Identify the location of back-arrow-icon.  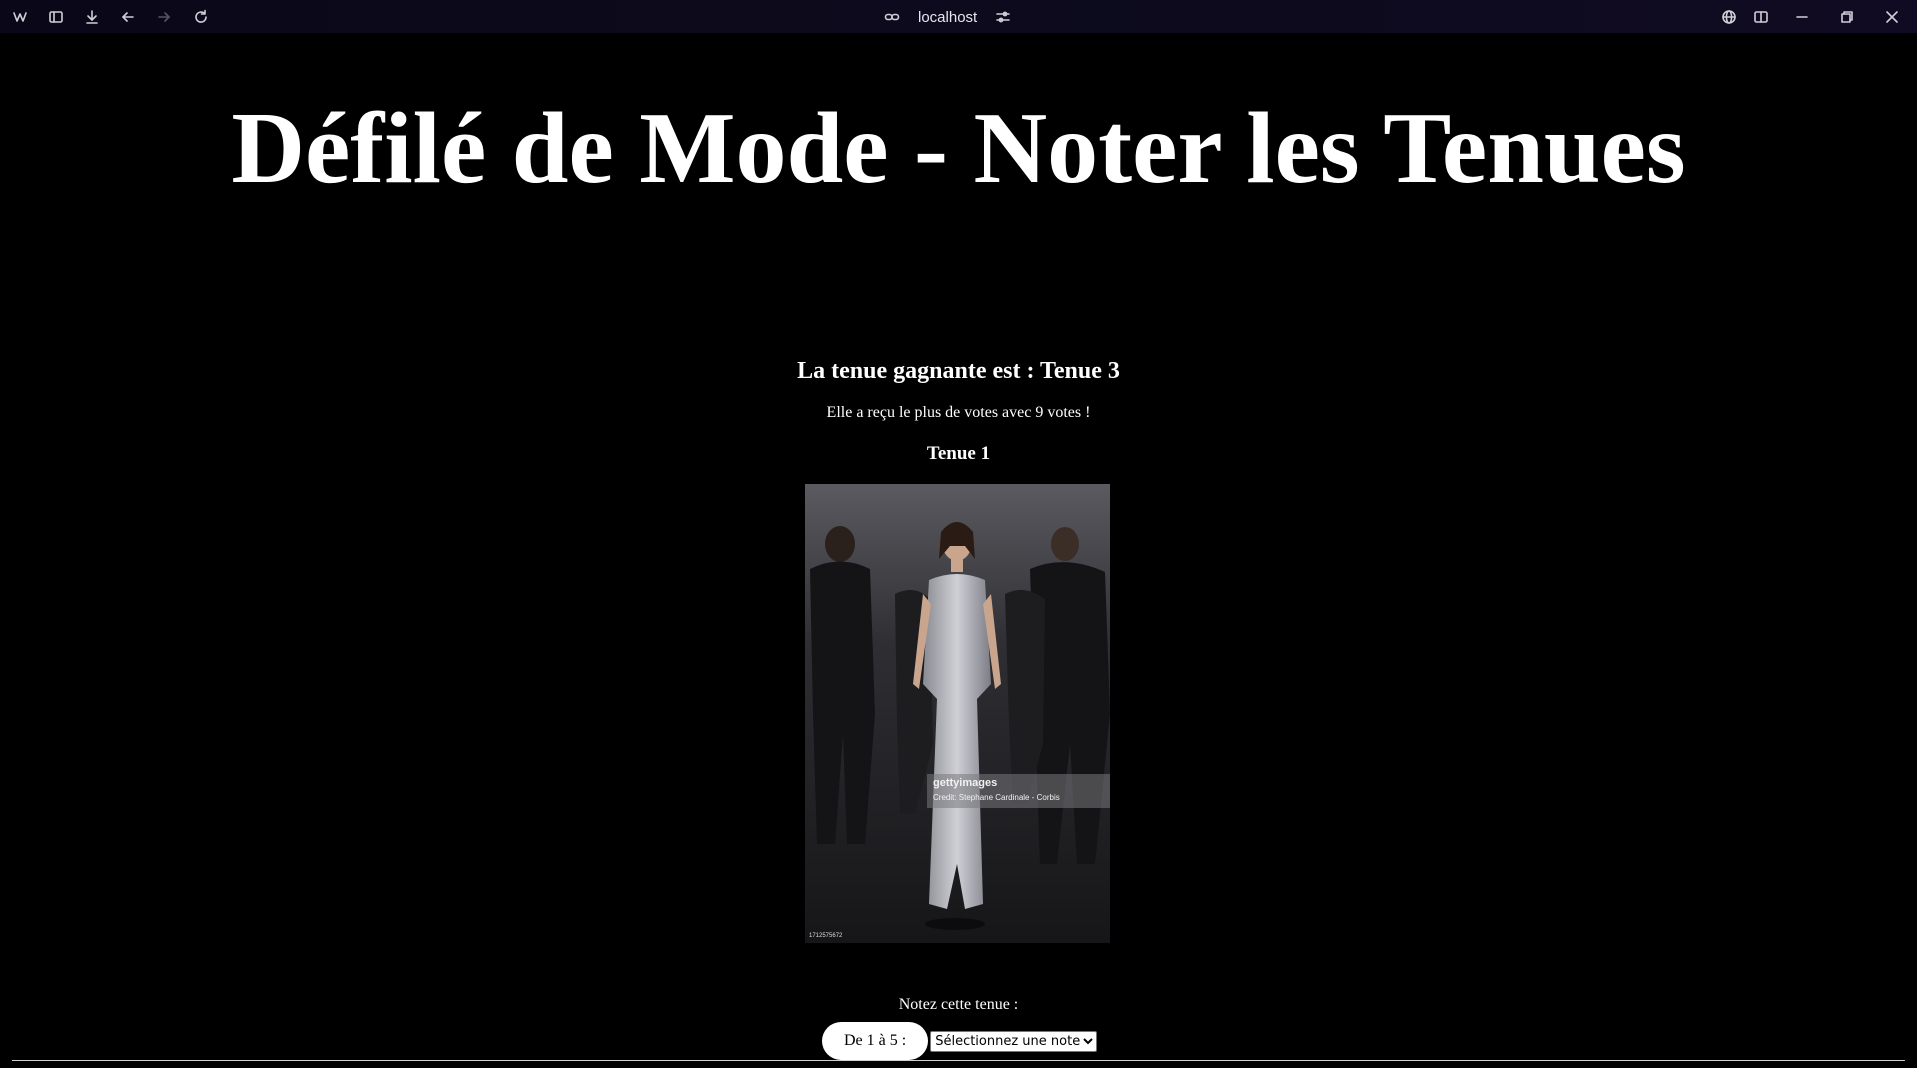
(128, 17).